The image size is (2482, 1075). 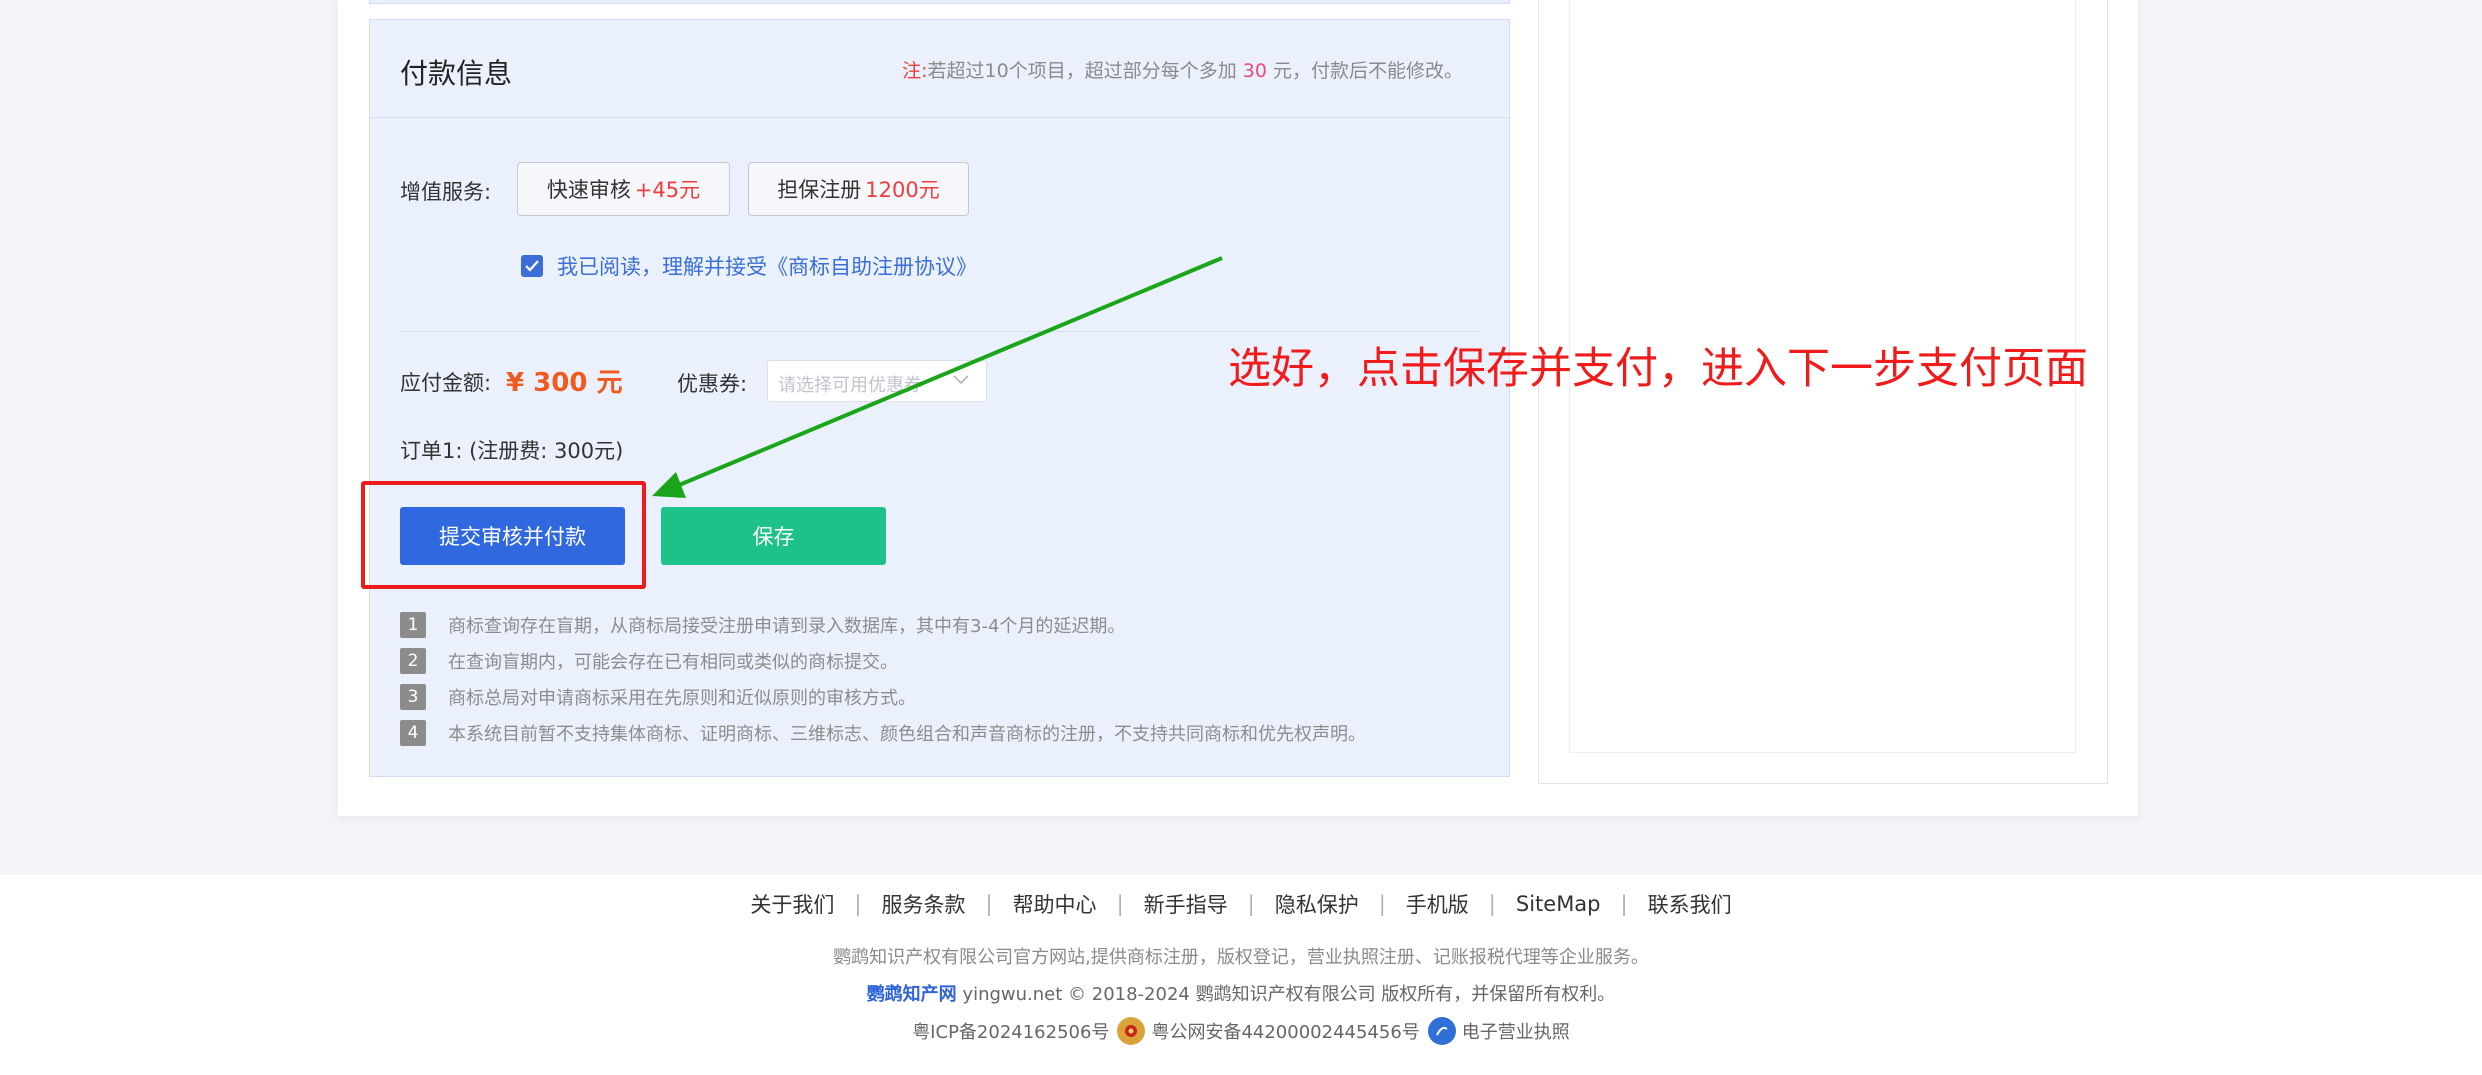 What do you see at coordinates (413, 733) in the screenshot?
I see `note-number: 4` at bounding box center [413, 733].